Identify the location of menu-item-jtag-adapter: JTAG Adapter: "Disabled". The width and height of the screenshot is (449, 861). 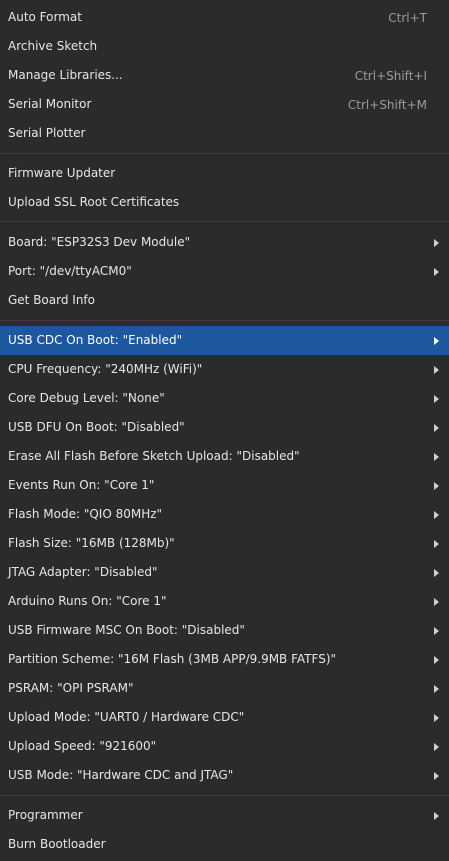
(224, 572).